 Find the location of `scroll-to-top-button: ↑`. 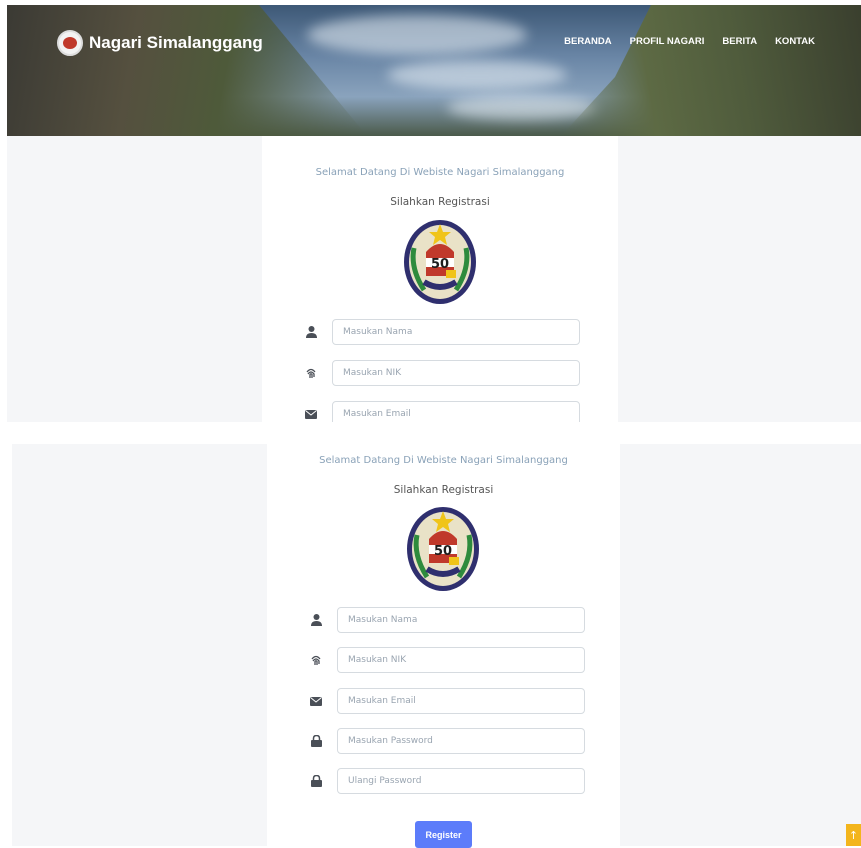

scroll-to-top-button: ↑ is located at coordinates (853, 835).